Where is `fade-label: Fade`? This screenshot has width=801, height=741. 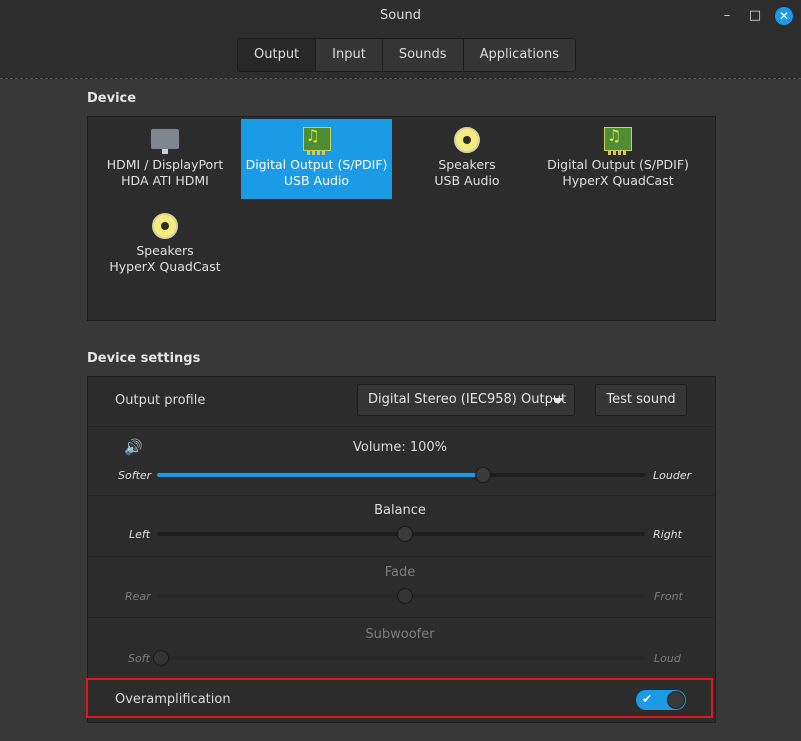 fade-label: Fade is located at coordinates (400, 572).